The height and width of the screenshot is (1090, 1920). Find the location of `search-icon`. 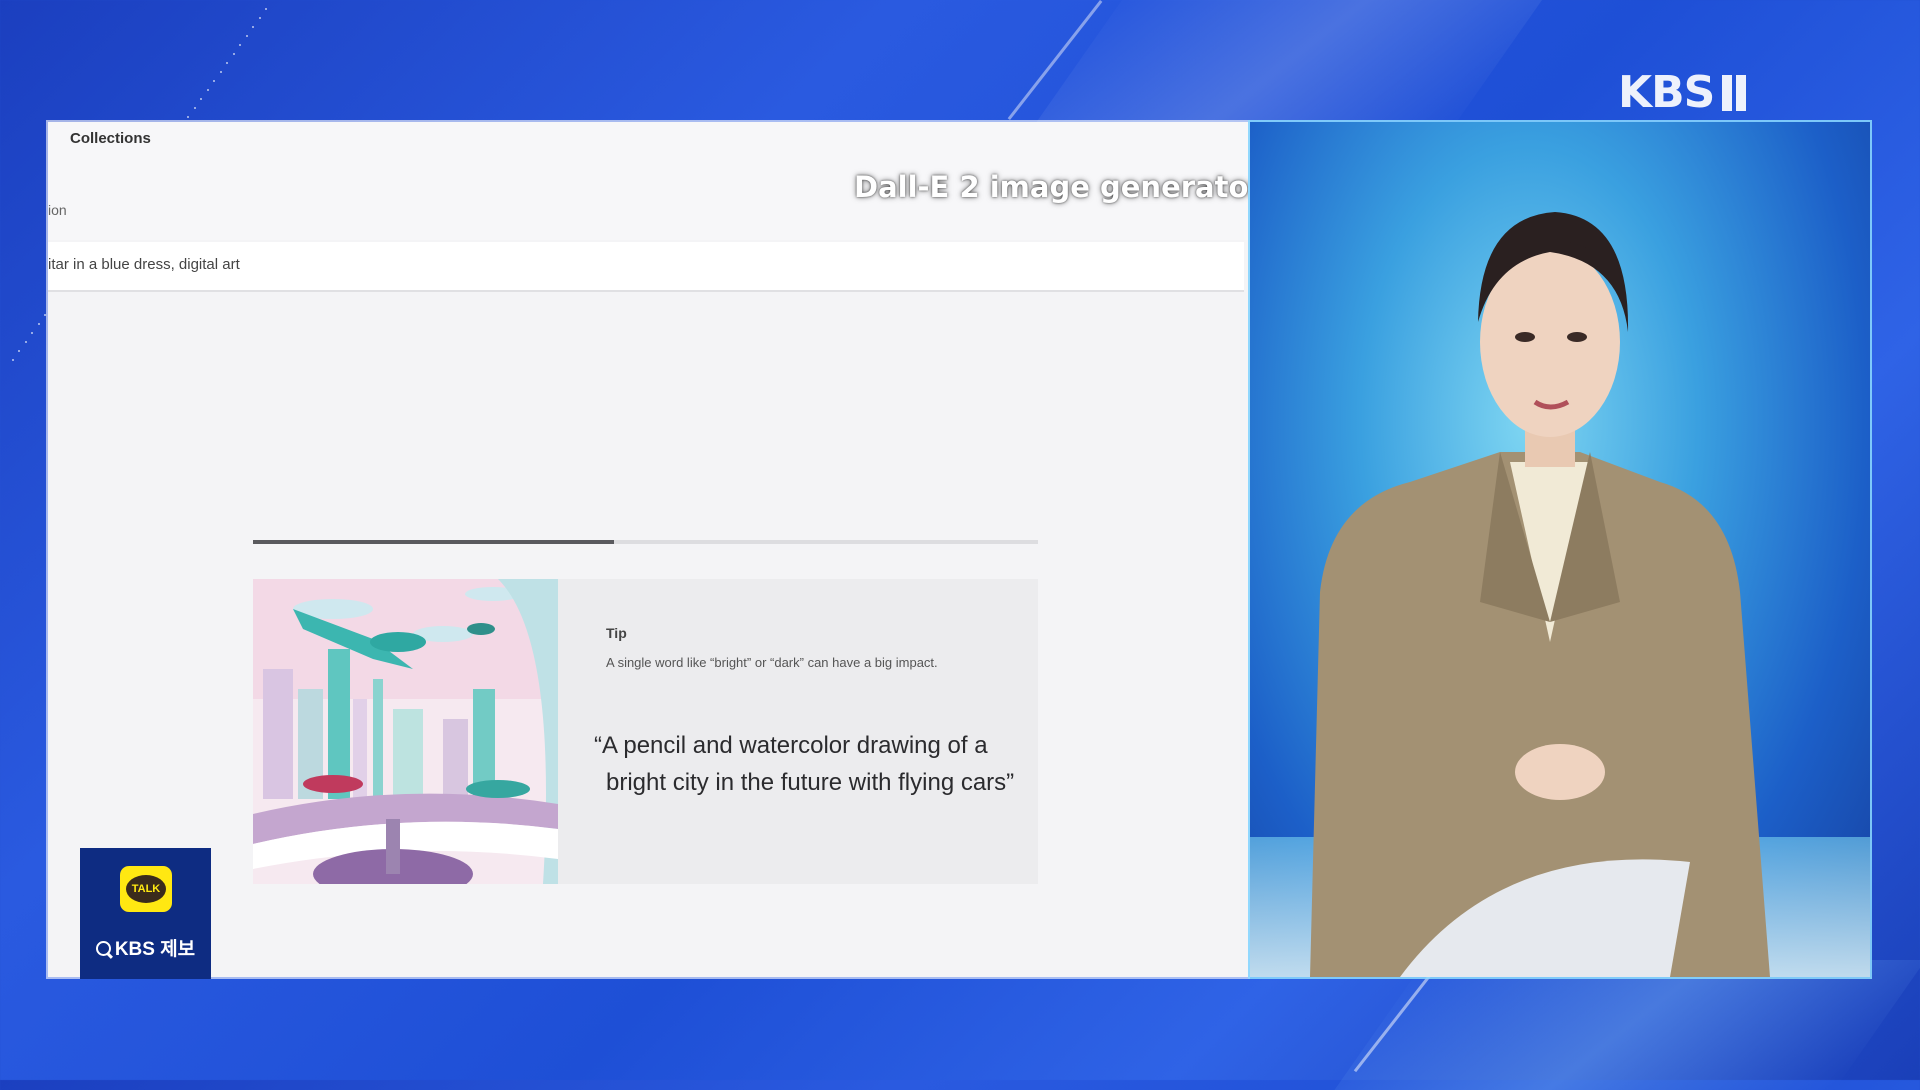

search-icon is located at coordinates (103, 948).